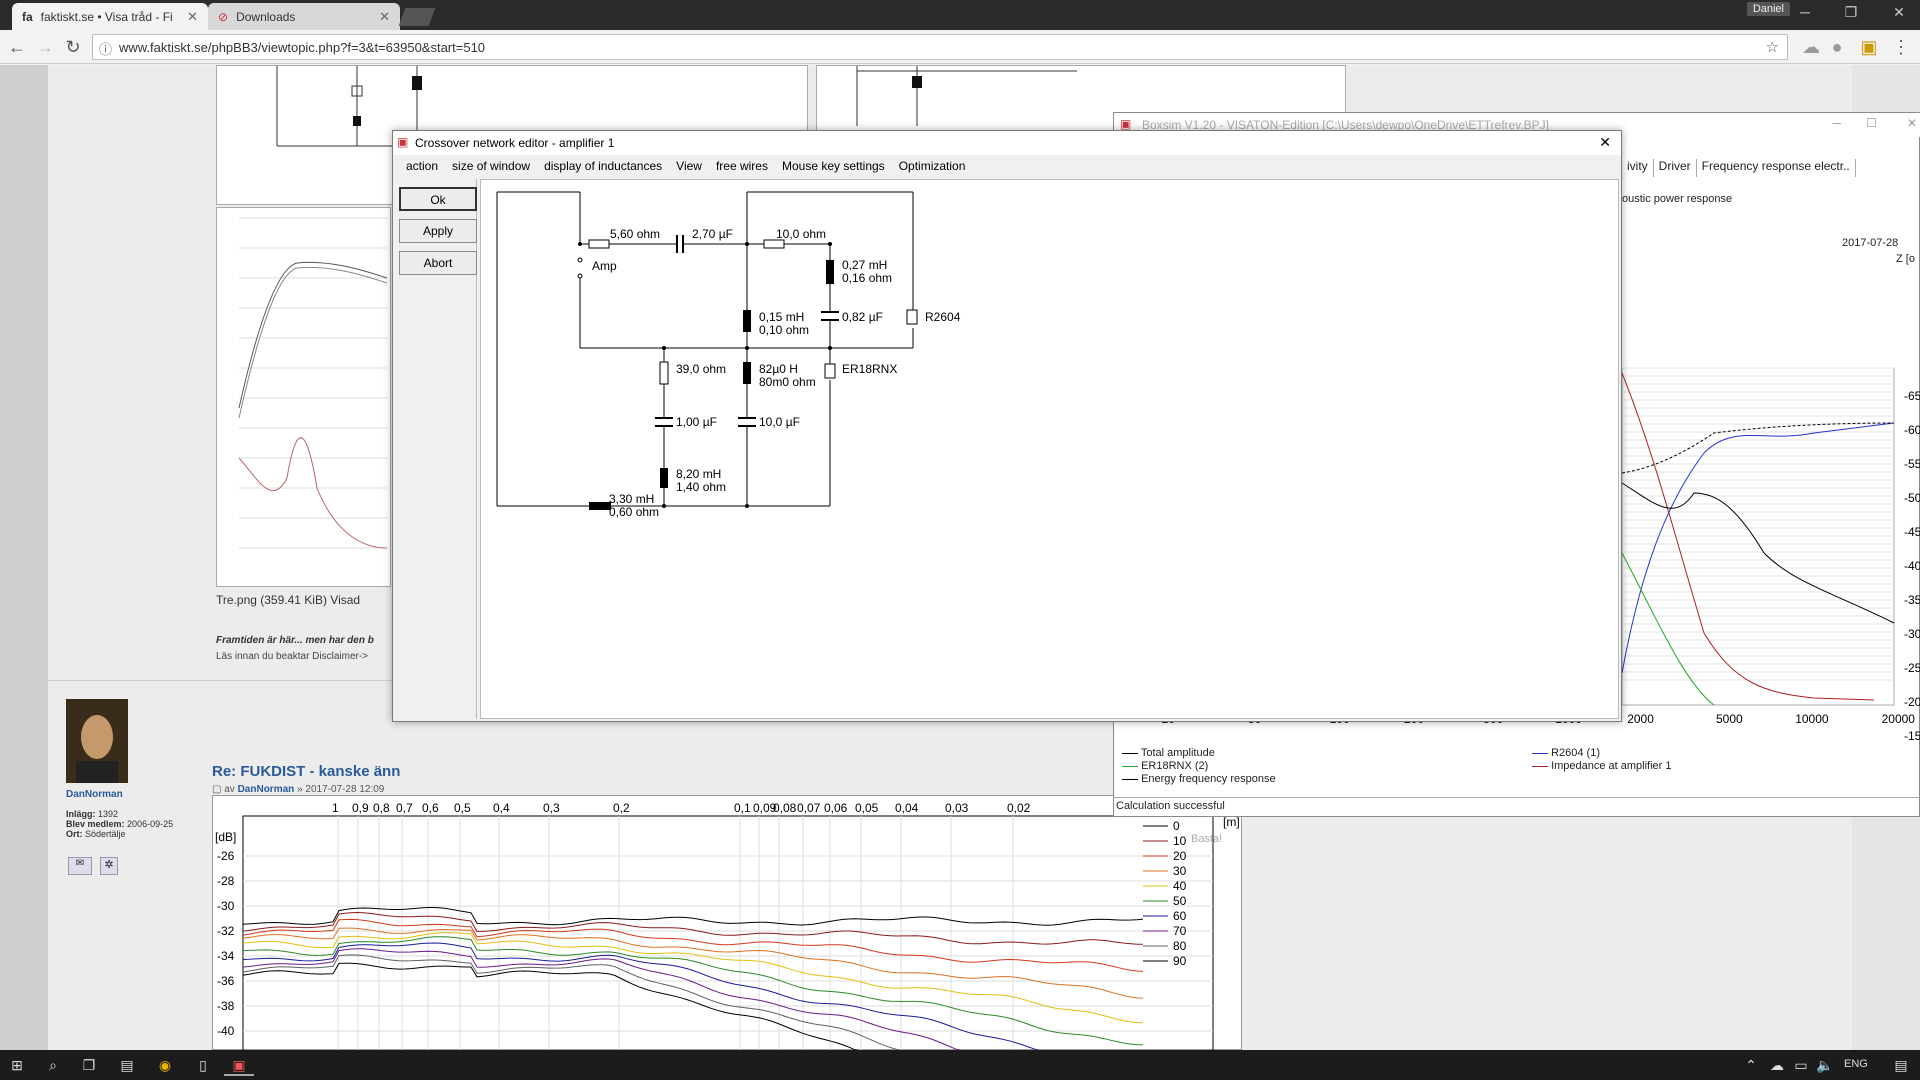  Describe the element at coordinates (1871, 123) in the screenshot. I see `maximize-icon: ☐` at that location.